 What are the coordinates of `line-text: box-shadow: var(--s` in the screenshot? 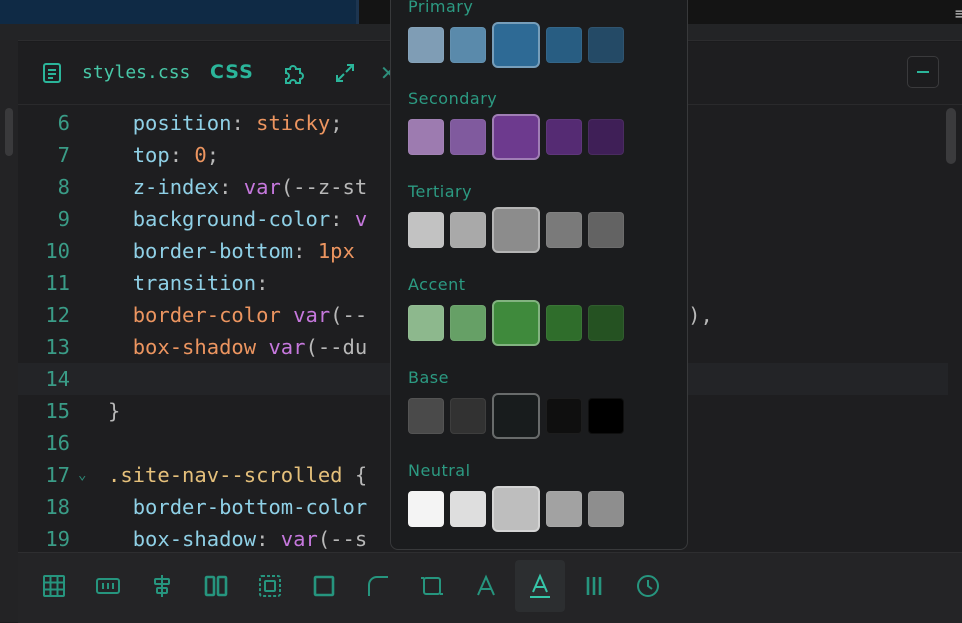 It's located at (238, 537).